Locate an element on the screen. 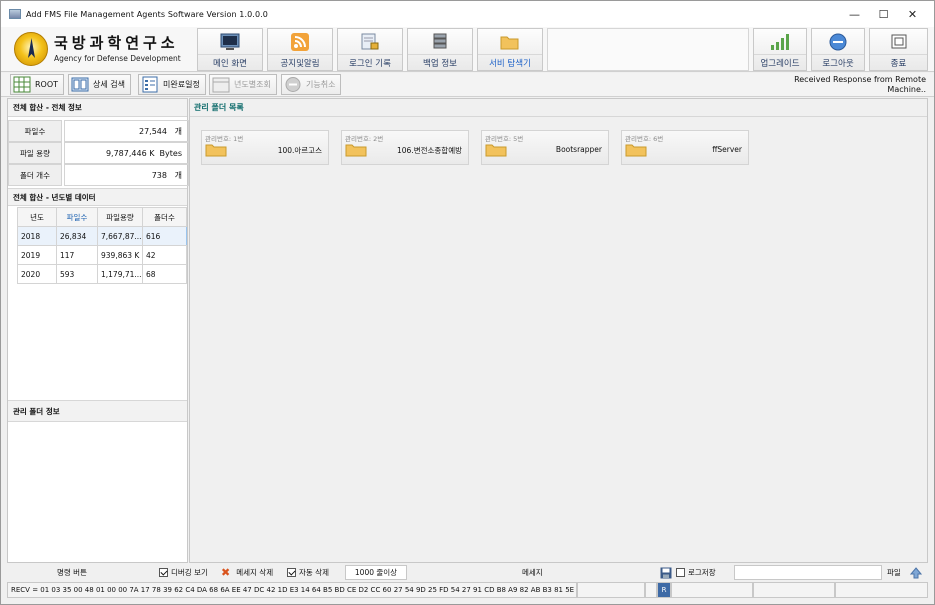 The image size is (935, 605). notice-label: 공지및알림 is located at coordinates (300, 61).